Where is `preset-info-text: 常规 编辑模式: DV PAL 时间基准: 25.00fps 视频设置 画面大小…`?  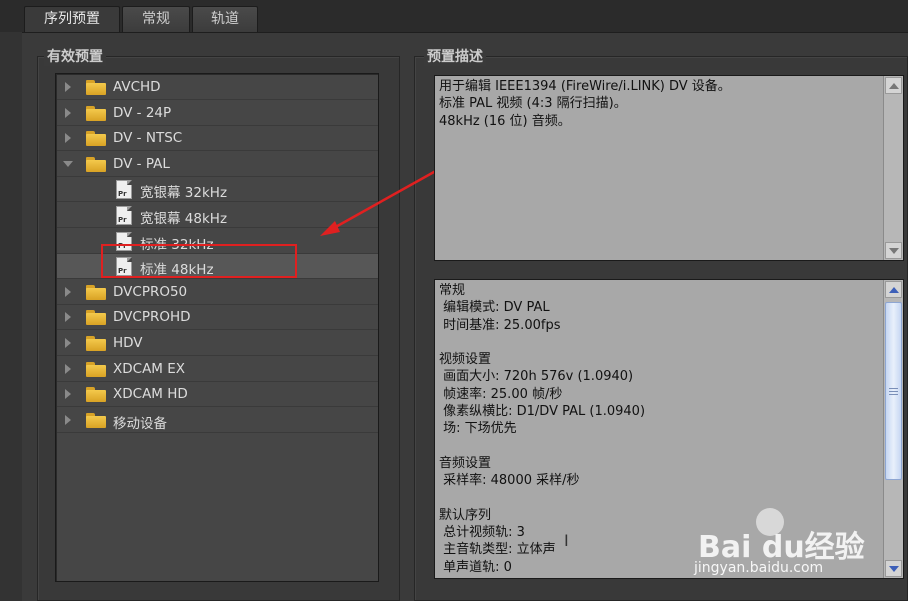 preset-info-text: 常规 编辑模式: DV PAL 时间基准: 25.00fps 视频设置 画面大小… is located at coordinates (542, 429).